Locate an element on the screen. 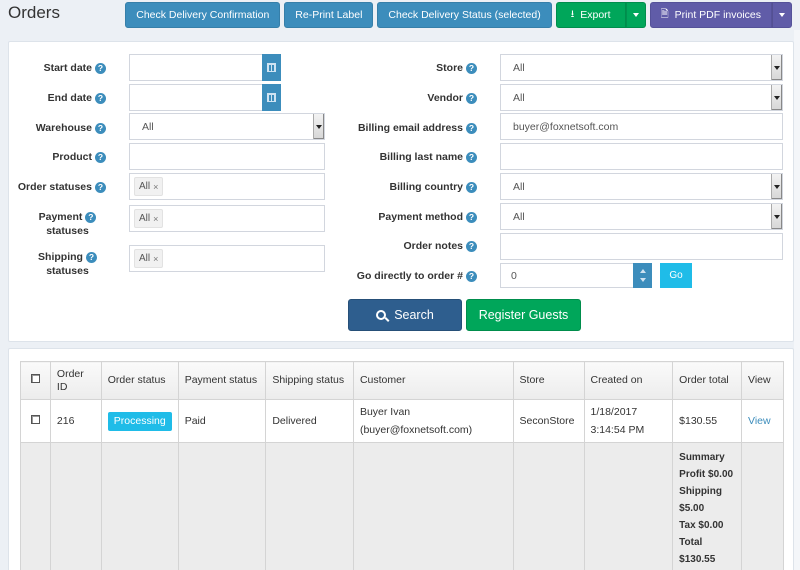  view-order-link: View is located at coordinates (759, 421).